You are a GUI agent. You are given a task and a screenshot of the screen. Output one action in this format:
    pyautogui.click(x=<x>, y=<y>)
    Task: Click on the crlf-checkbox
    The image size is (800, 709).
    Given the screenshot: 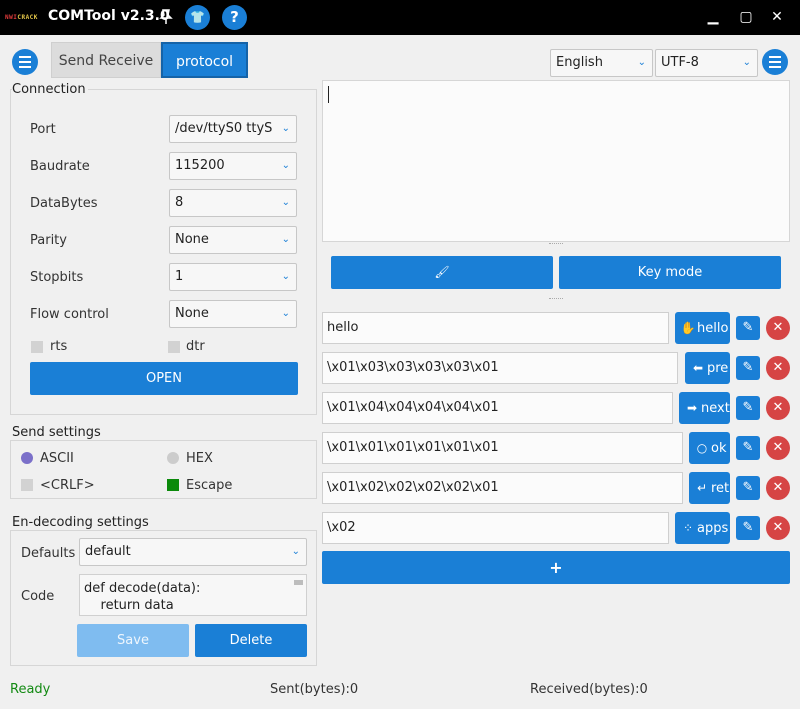 What is the action you would take?
    pyautogui.click(x=27, y=485)
    